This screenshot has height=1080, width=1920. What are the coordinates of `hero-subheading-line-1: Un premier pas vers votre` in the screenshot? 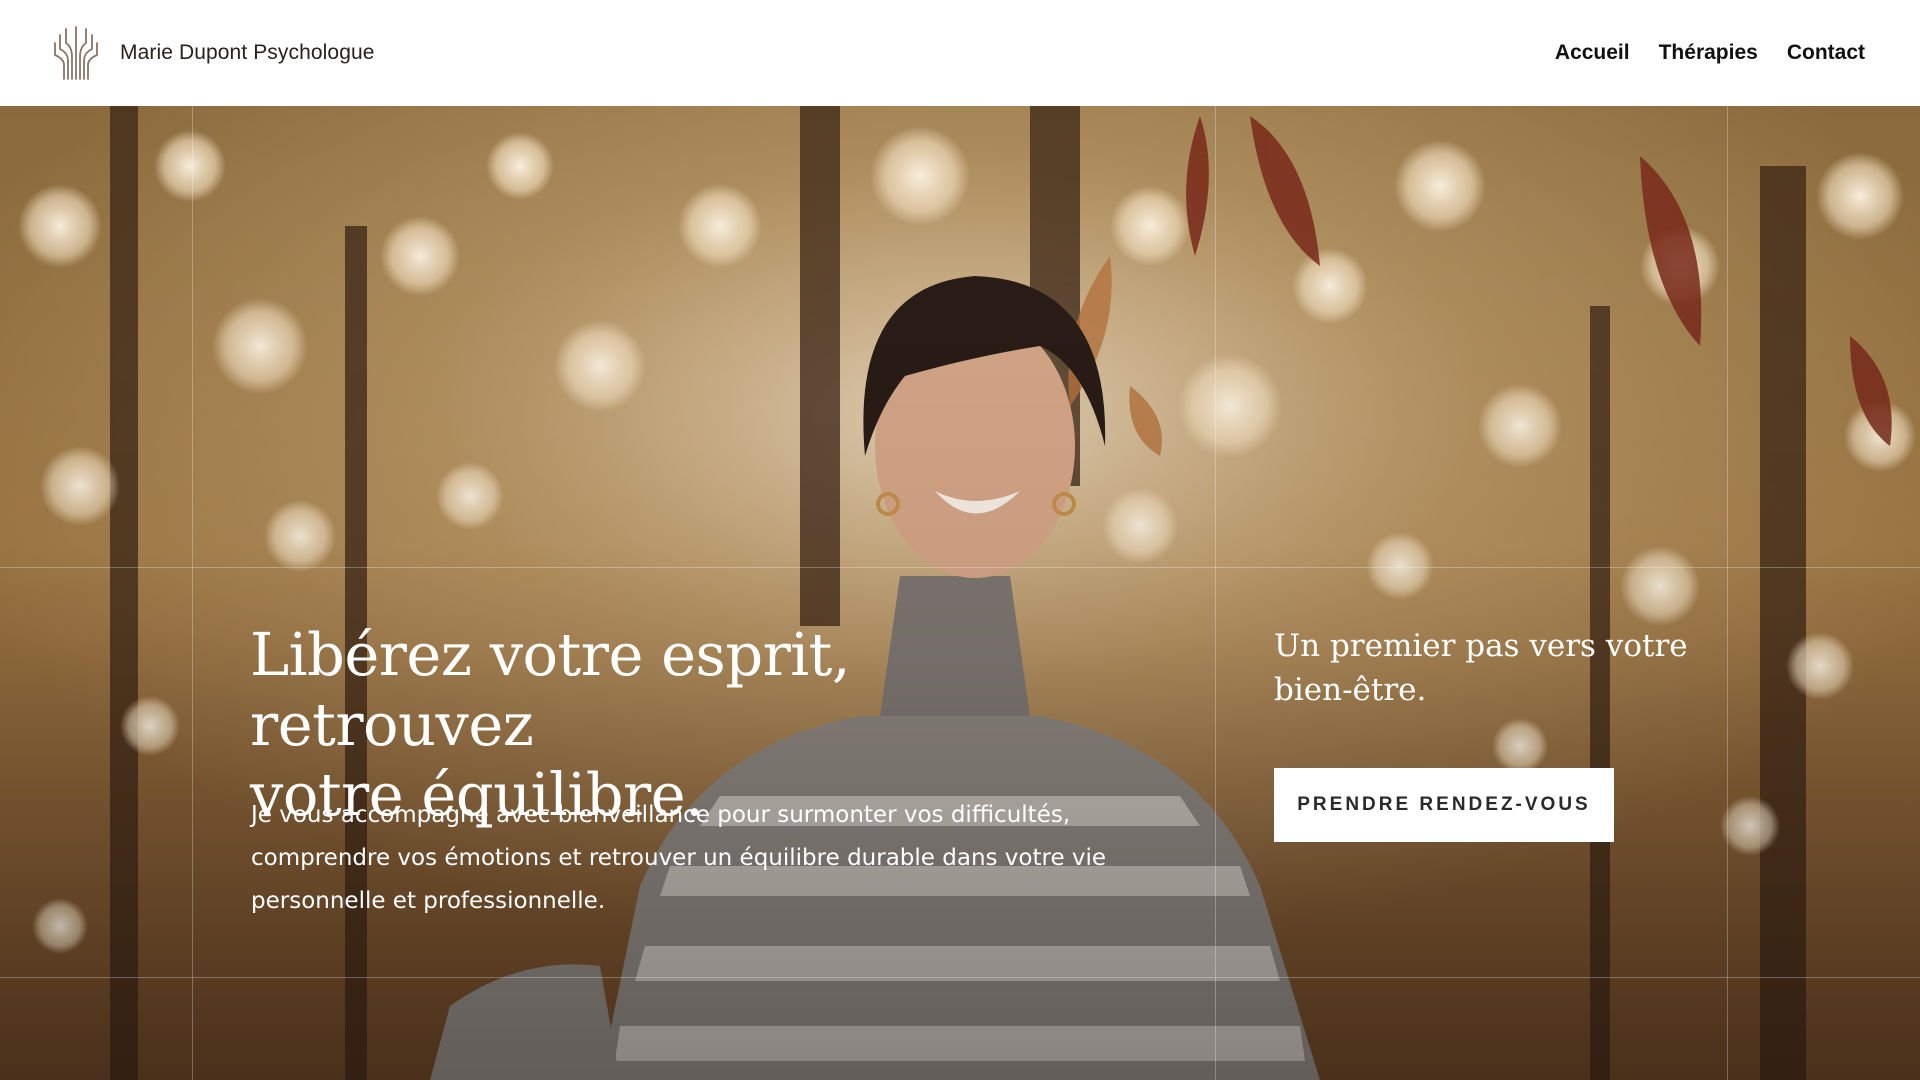 It's located at (1481, 646).